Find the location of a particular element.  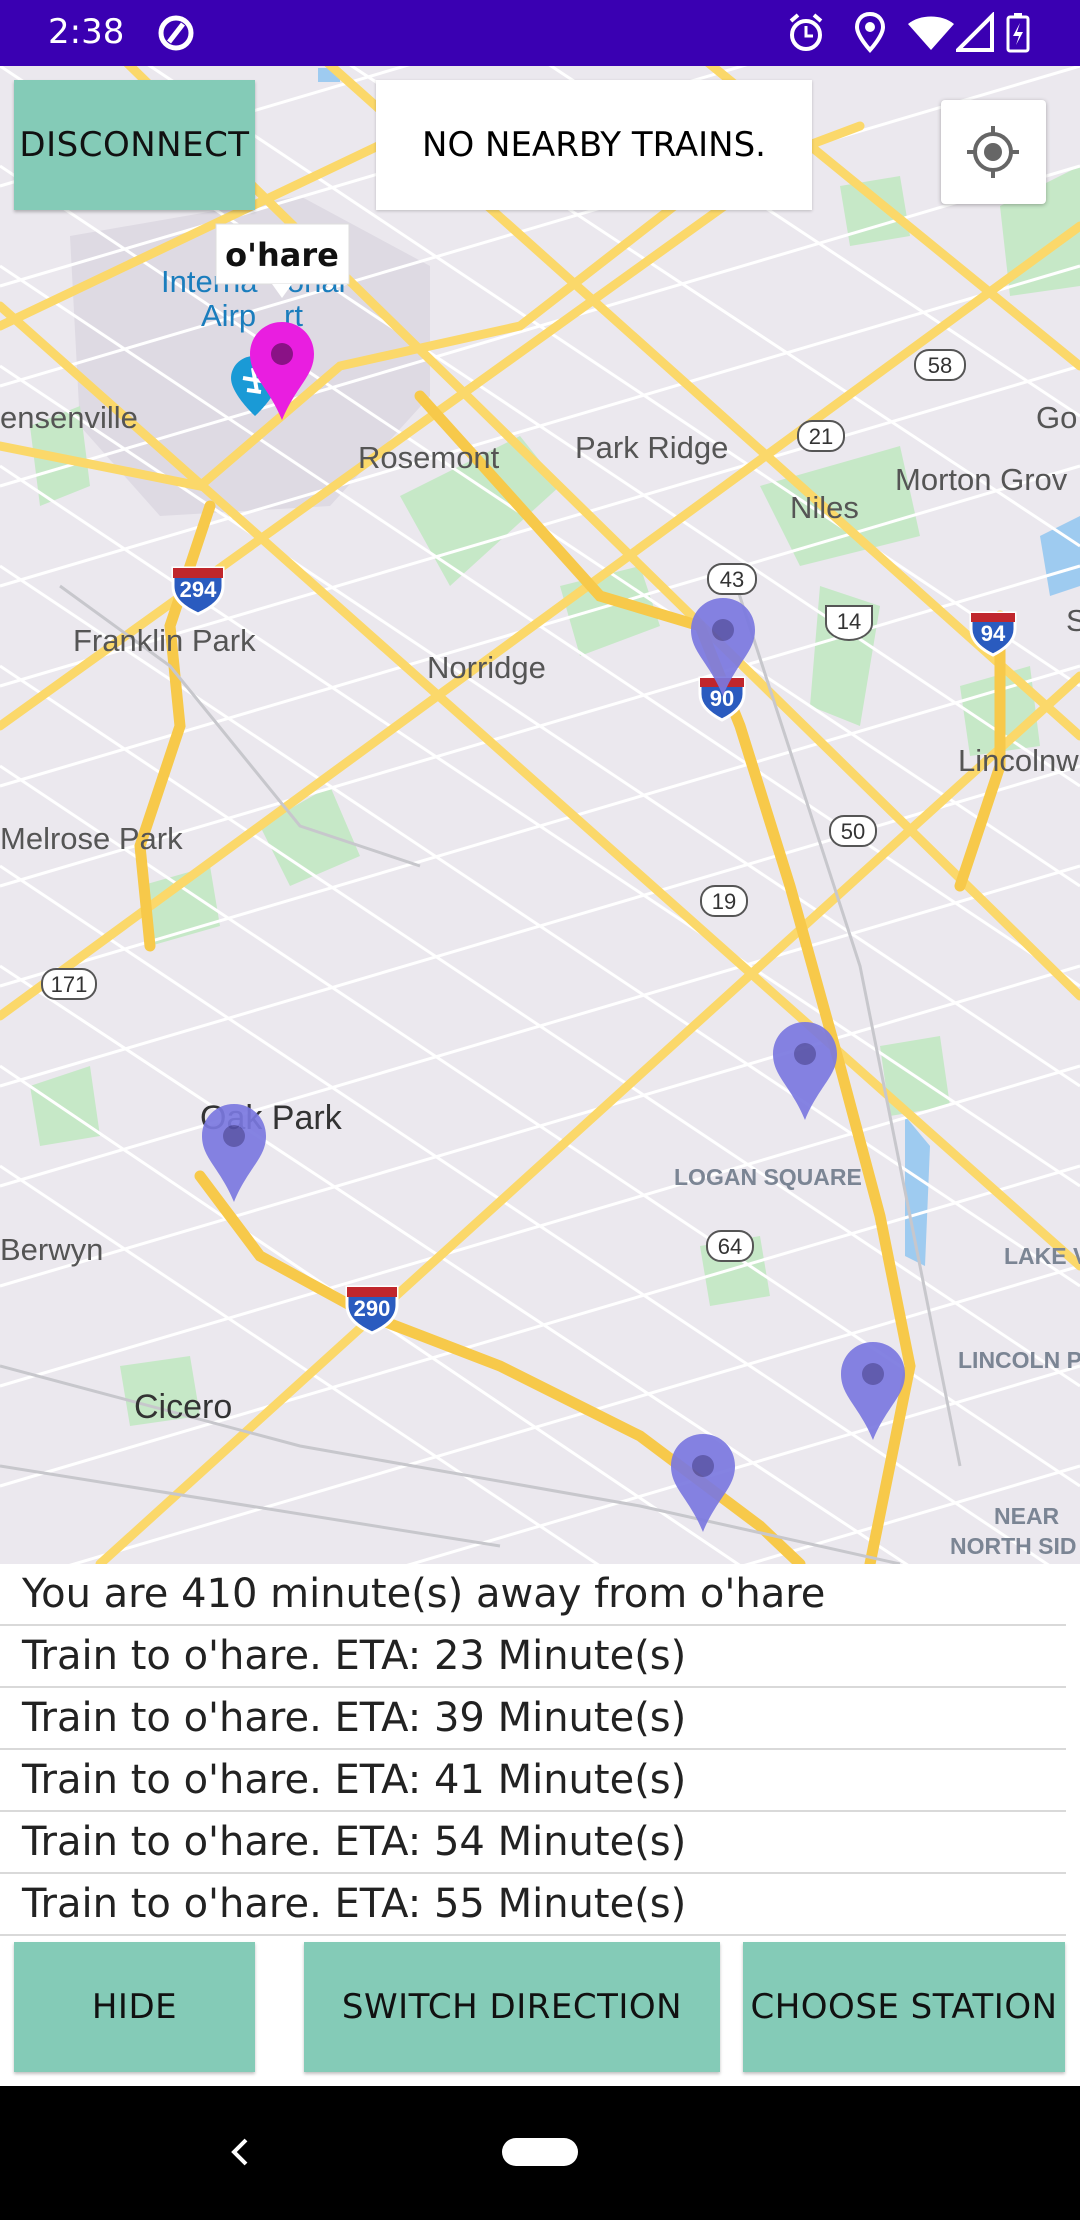

my-location-button is located at coordinates (993, 152).